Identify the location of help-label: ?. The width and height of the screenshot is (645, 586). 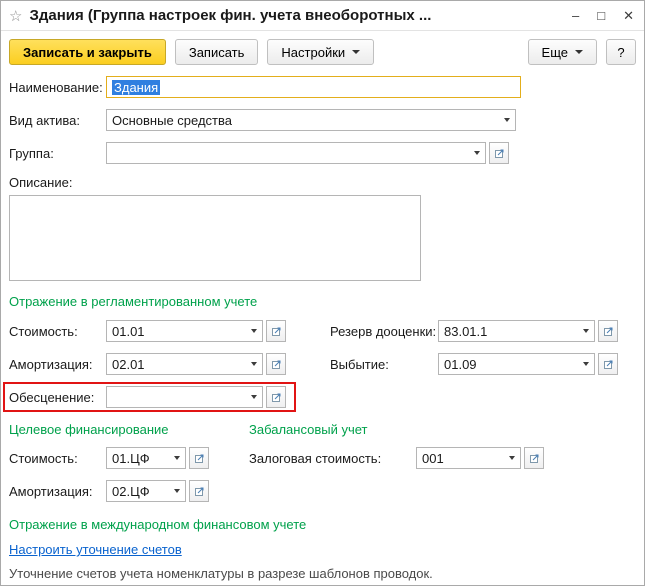
(621, 52).